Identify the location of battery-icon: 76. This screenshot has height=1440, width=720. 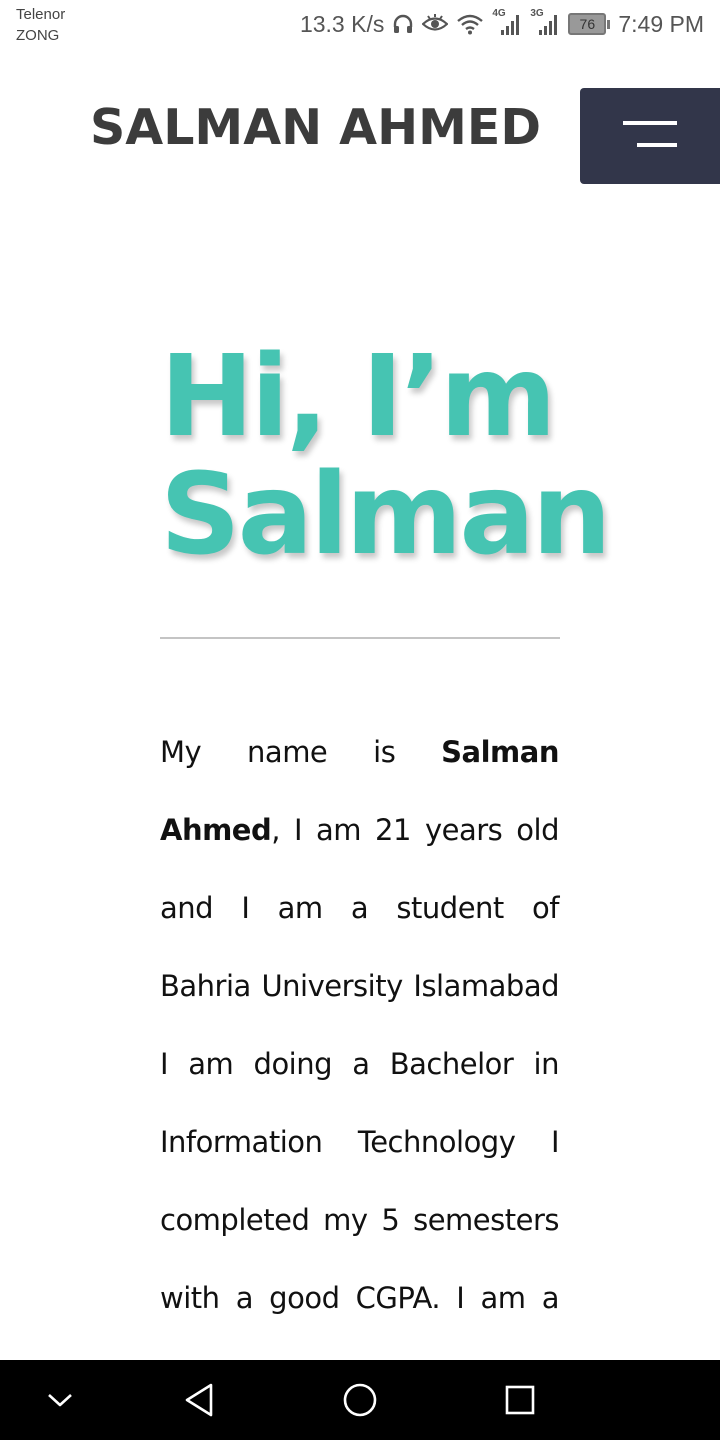
(589, 24).